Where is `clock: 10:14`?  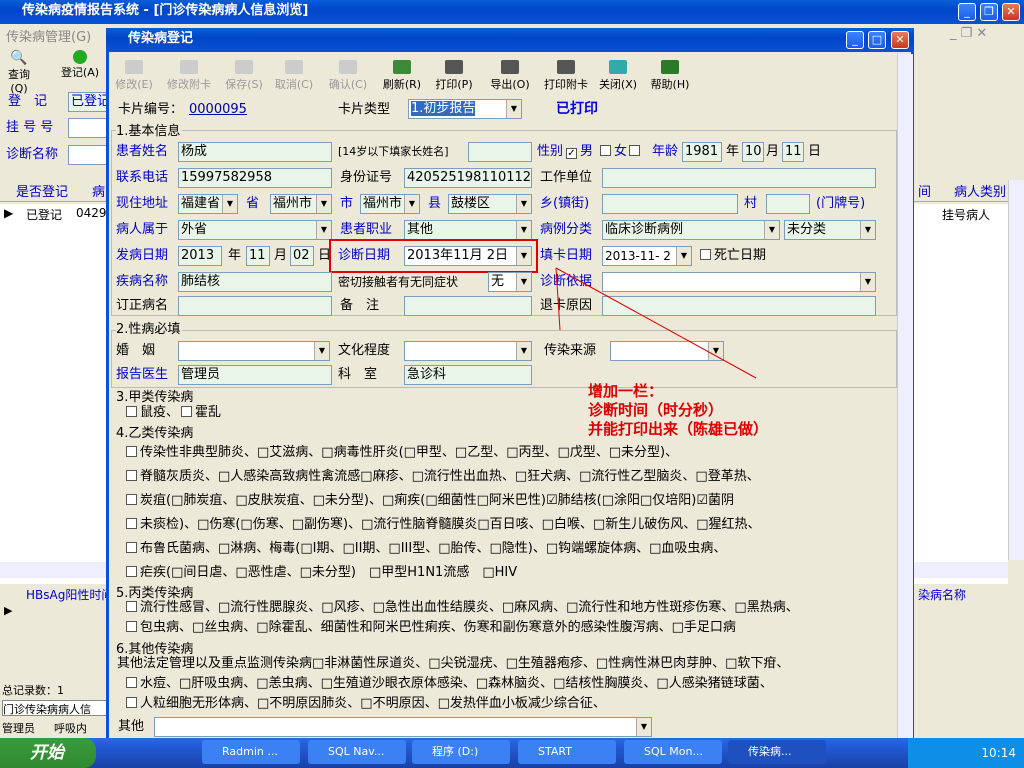 clock: 10:14 is located at coordinates (998, 753).